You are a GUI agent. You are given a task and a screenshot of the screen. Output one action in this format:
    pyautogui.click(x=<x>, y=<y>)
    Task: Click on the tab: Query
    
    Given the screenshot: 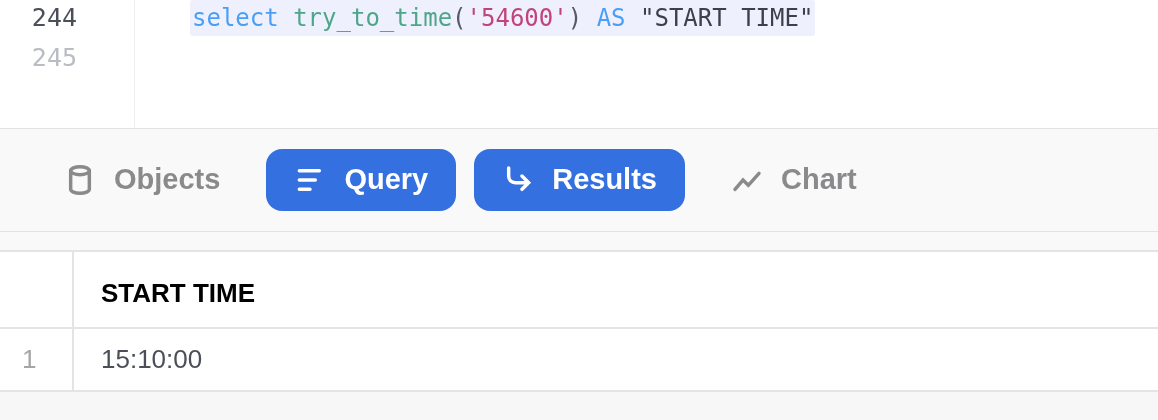 What is the action you would take?
    pyautogui.click(x=361, y=180)
    